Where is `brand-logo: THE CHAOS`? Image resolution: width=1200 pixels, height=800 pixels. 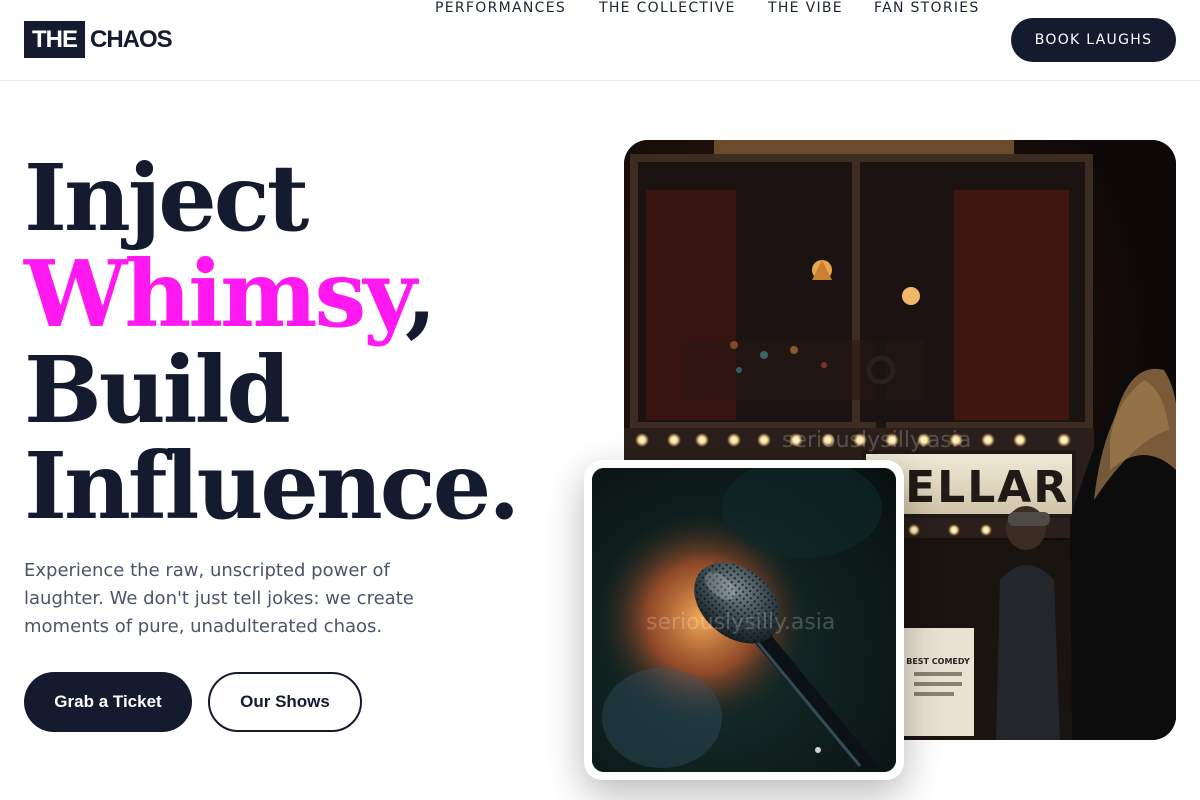
brand-logo: THE CHAOS is located at coordinates (98, 39).